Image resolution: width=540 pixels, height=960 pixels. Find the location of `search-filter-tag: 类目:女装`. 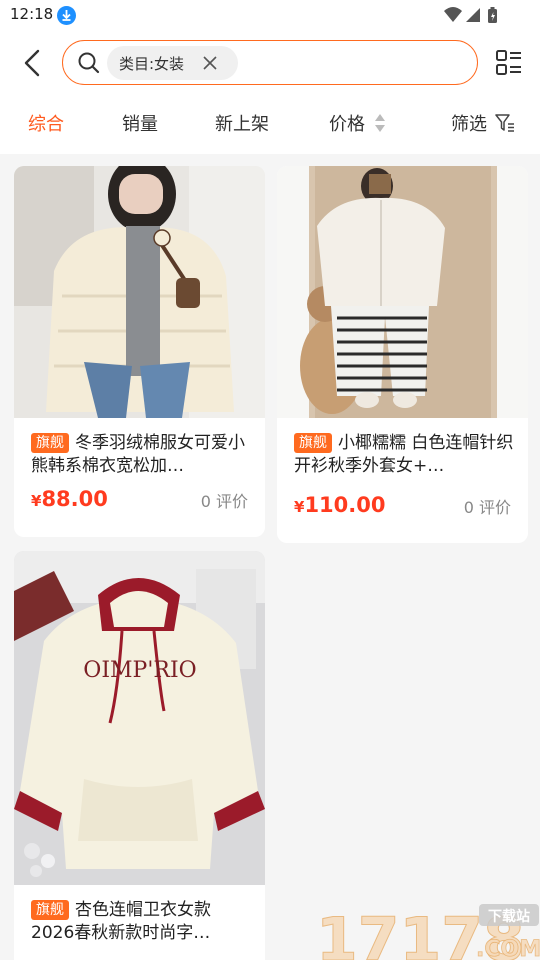

search-filter-tag: 类目:女装 is located at coordinates (172, 63).